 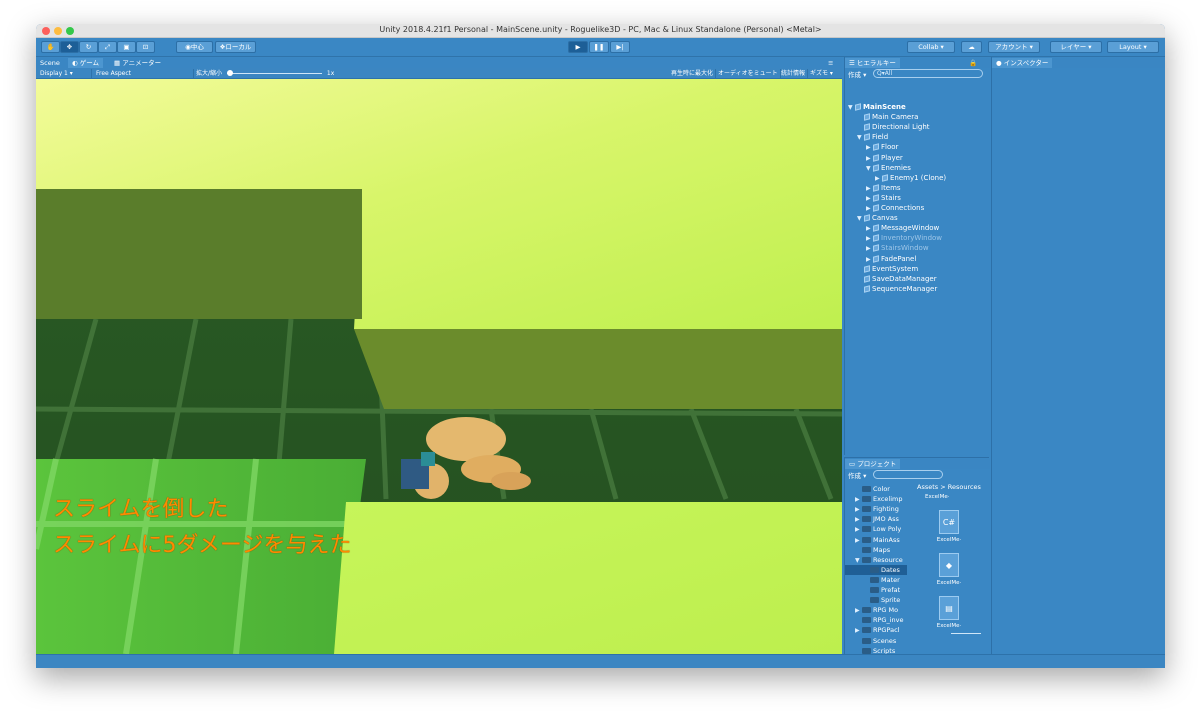 I want to click on hierarchy-item: Main Camera, so click(x=887, y=117).